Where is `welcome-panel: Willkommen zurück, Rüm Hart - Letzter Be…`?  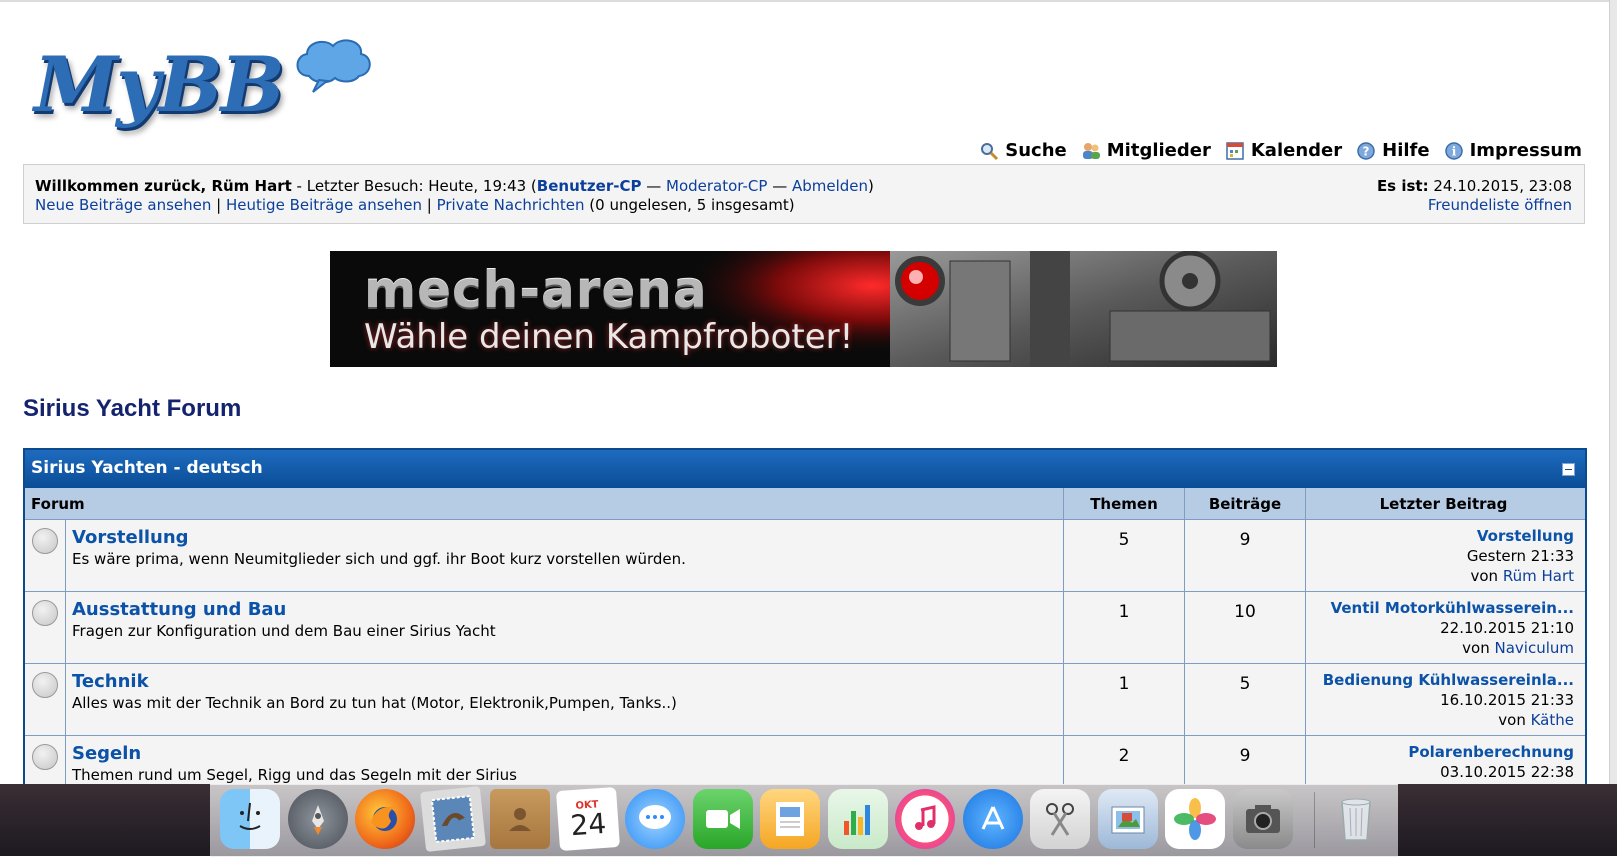 welcome-panel: Willkommen zurück, Rüm Hart - Letzter Be… is located at coordinates (804, 194).